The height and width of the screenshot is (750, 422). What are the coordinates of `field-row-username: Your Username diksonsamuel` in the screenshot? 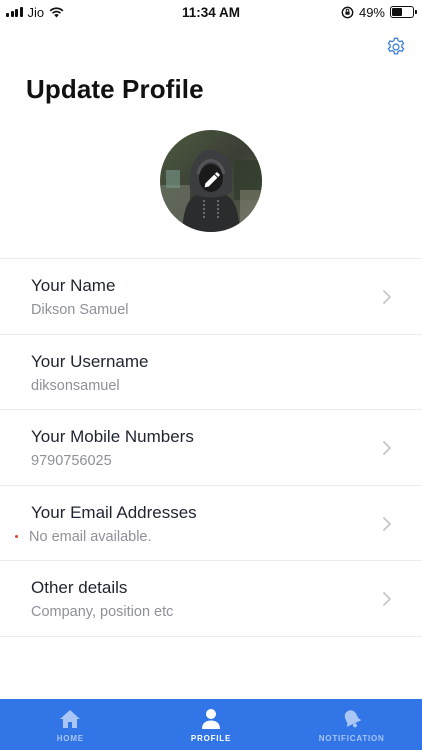 It's located at (211, 373).